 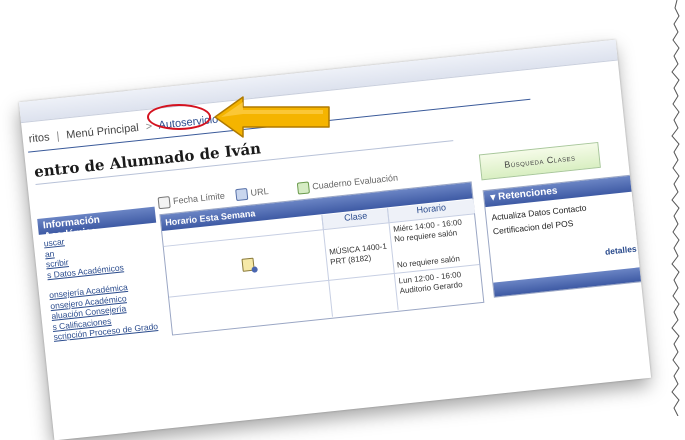 What do you see at coordinates (191, 200) in the screenshot?
I see `fecha-limite-legend: Fecha Límite` at bounding box center [191, 200].